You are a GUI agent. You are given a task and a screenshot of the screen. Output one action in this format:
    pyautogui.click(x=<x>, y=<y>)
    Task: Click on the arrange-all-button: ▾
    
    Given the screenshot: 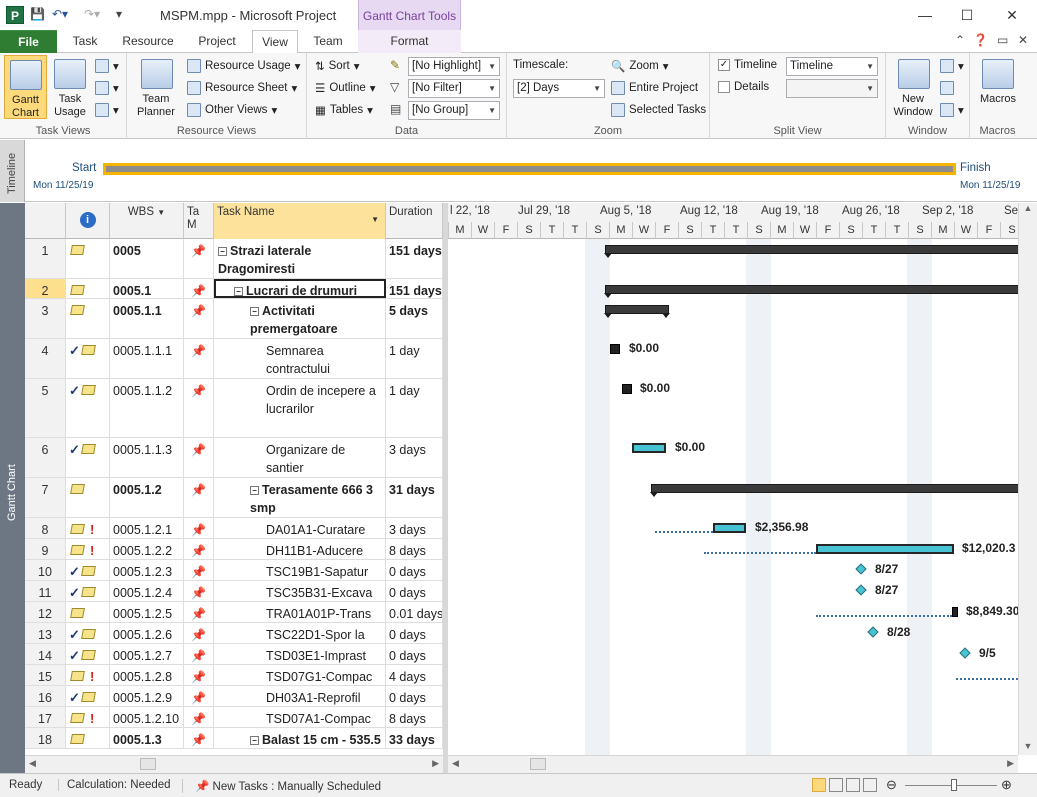 What is the action you would take?
    pyautogui.click(x=952, y=66)
    